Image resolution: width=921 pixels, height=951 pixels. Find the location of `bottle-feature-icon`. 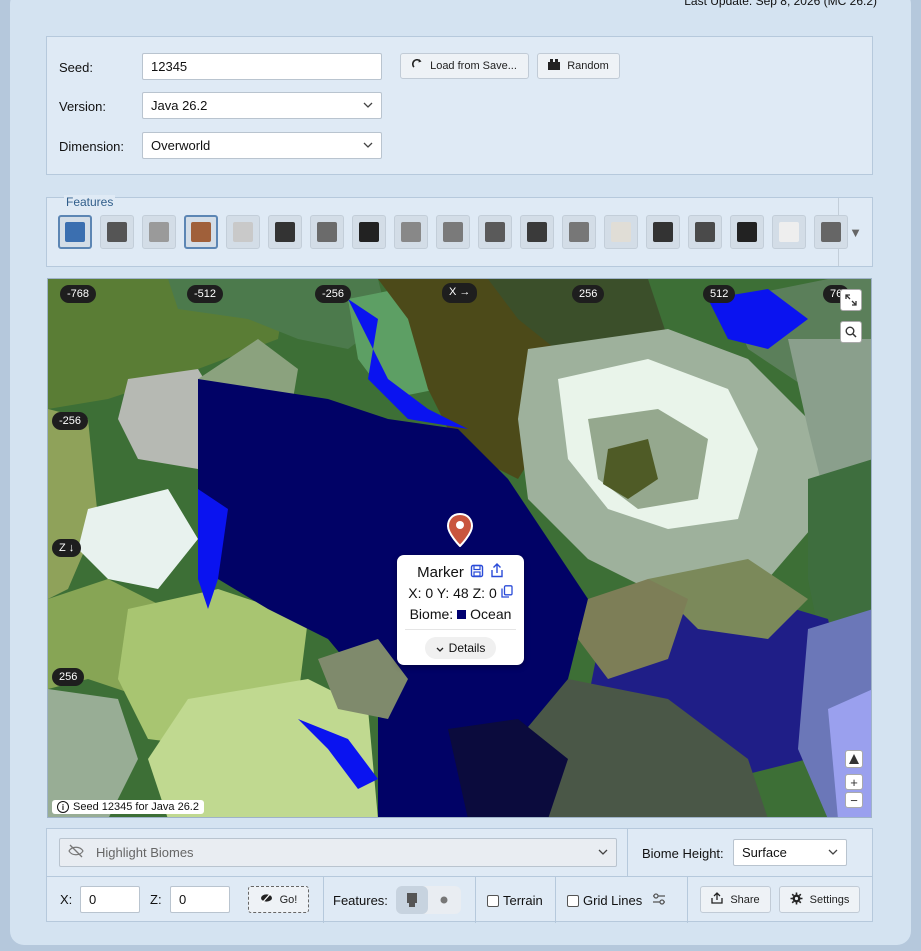

bottle-feature-icon is located at coordinates (243, 232).